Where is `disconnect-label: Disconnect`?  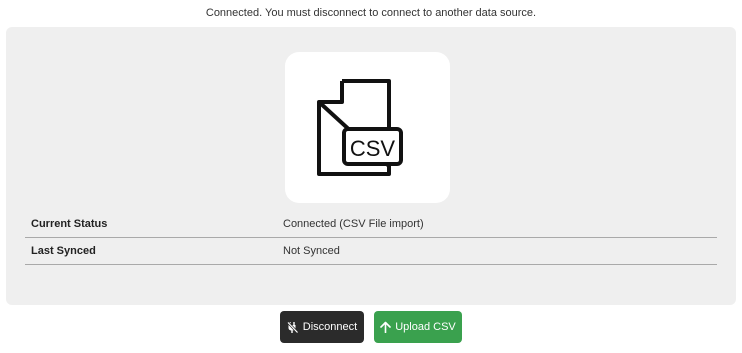
disconnect-label: Disconnect is located at coordinates (330, 327).